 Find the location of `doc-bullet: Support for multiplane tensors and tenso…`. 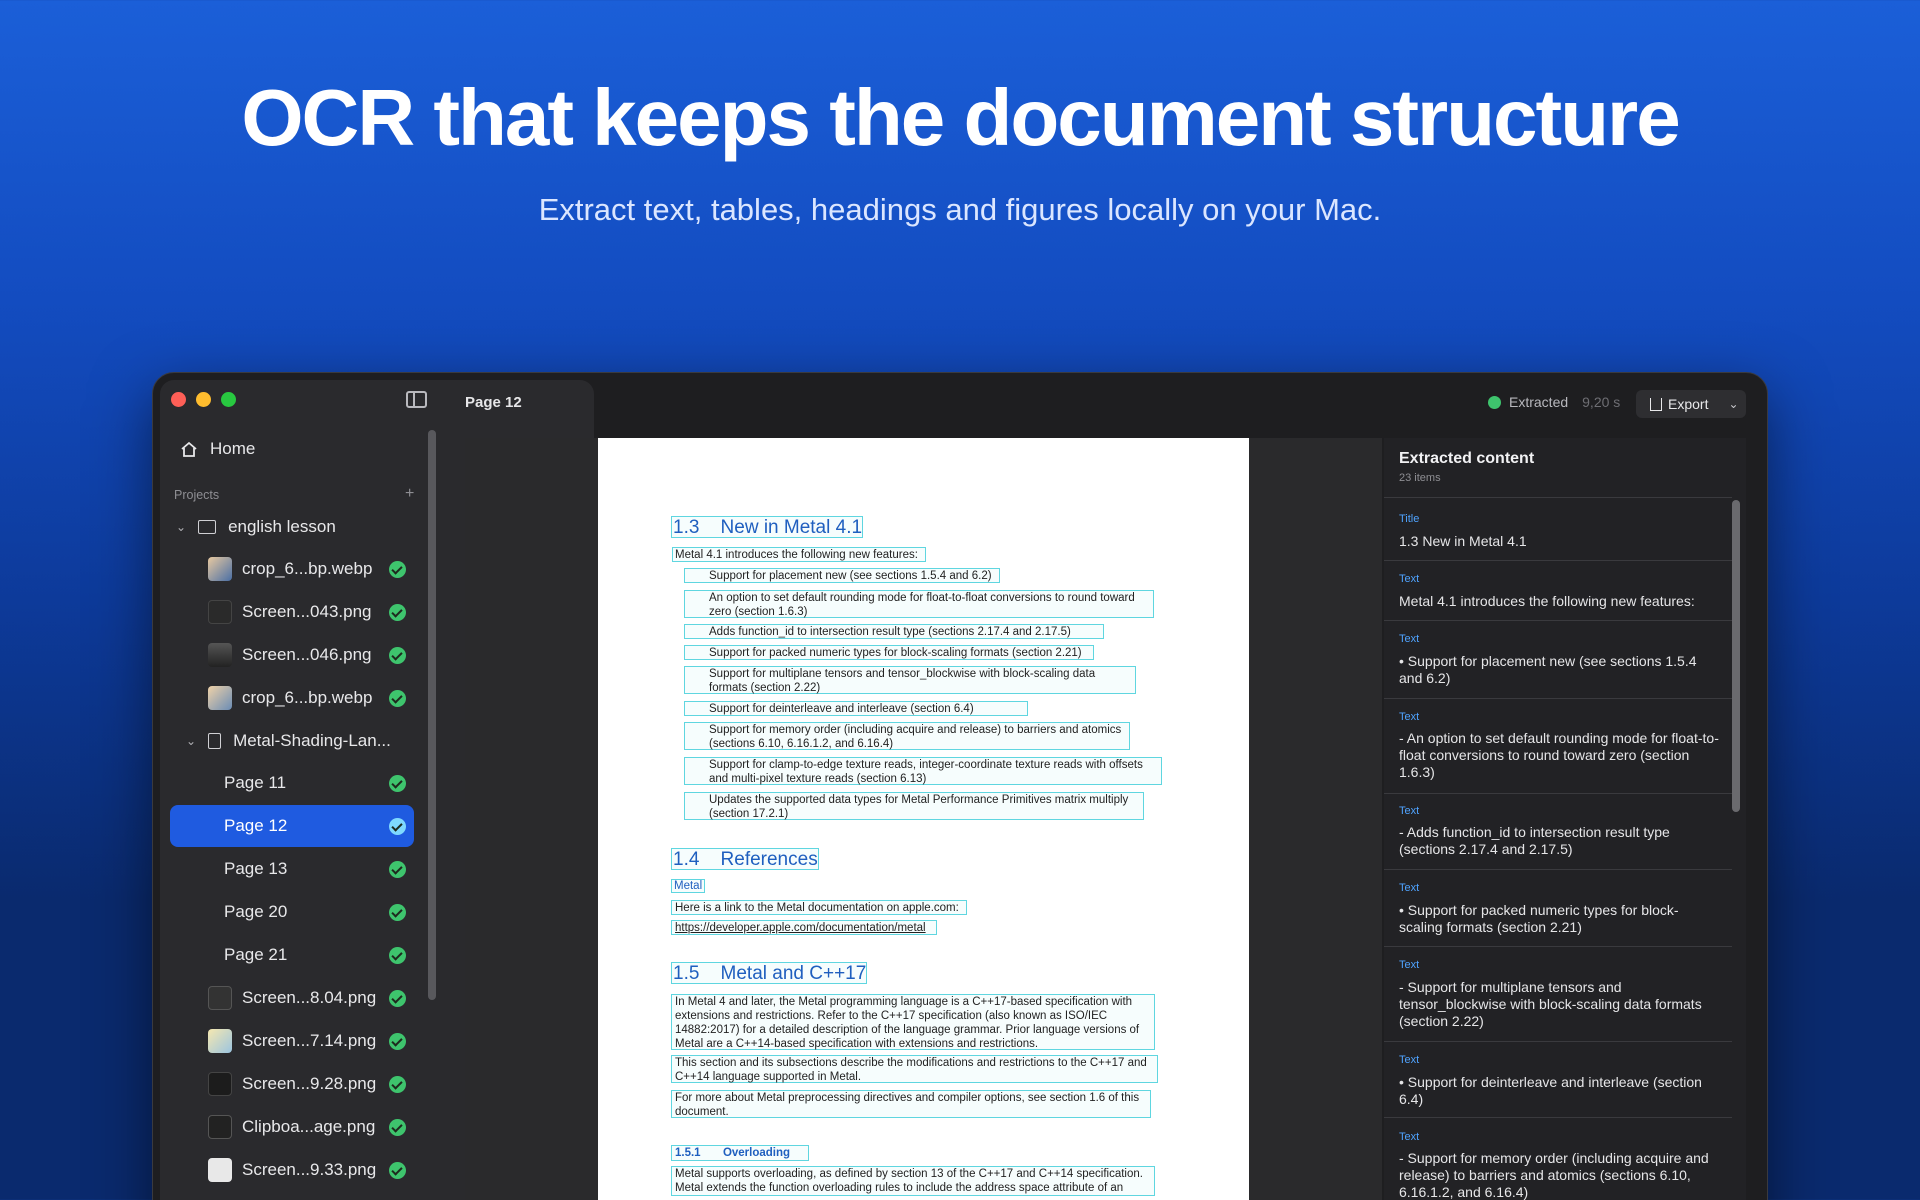

doc-bullet: Support for multiplane tensors and tenso… is located at coordinates (902, 681).